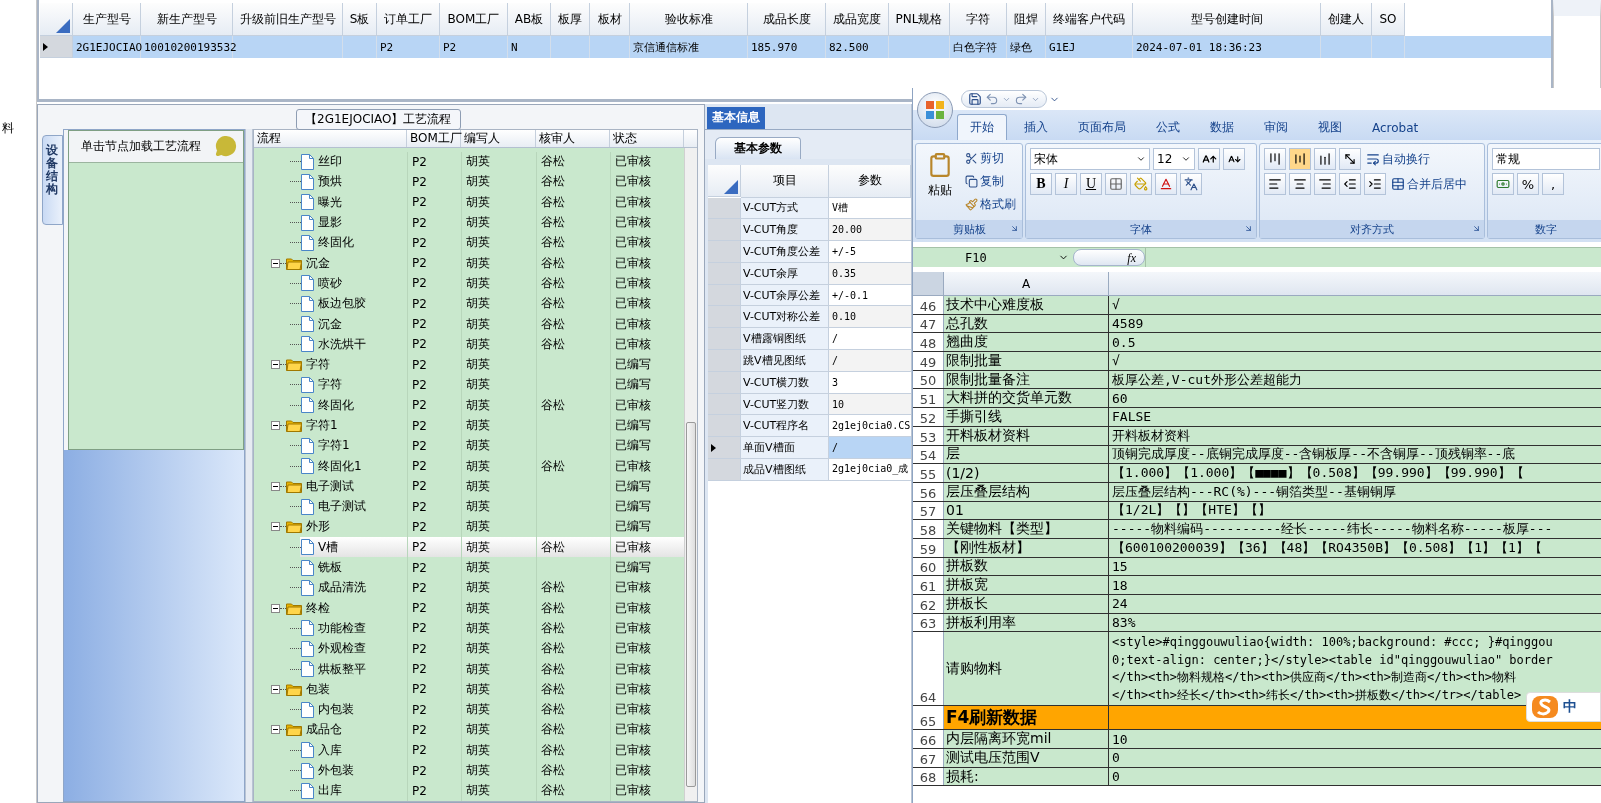 The height and width of the screenshot is (803, 1601). What do you see at coordinates (469, 344) in the screenshot?
I see `tree-row: 水洗烘干 P2 胡英 谷松 已审核` at bounding box center [469, 344].